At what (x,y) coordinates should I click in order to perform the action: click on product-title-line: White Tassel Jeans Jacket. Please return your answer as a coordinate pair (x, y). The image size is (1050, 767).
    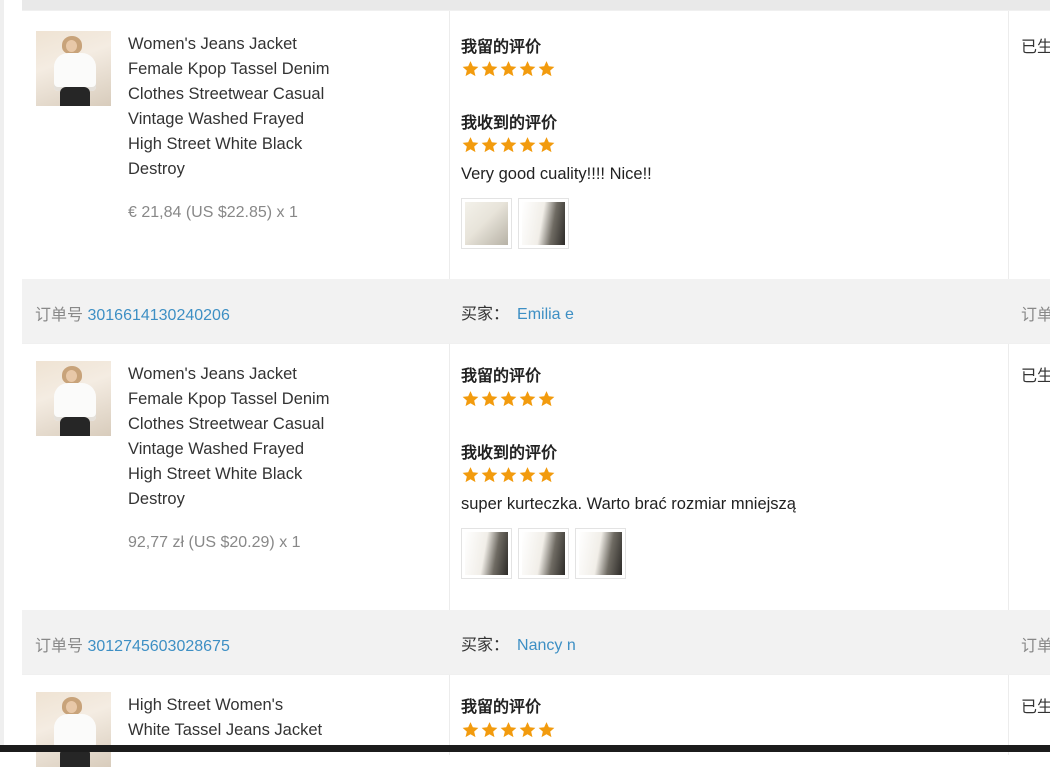
    Looking at the image, I should click on (238, 730).